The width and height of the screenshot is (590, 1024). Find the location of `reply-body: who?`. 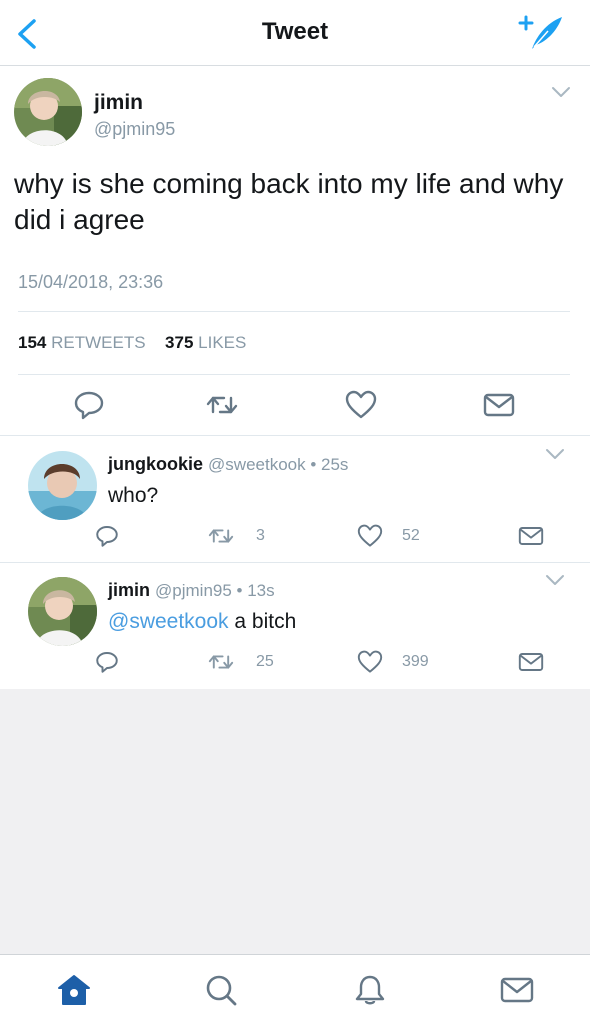

reply-body: who? is located at coordinates (133, 495).